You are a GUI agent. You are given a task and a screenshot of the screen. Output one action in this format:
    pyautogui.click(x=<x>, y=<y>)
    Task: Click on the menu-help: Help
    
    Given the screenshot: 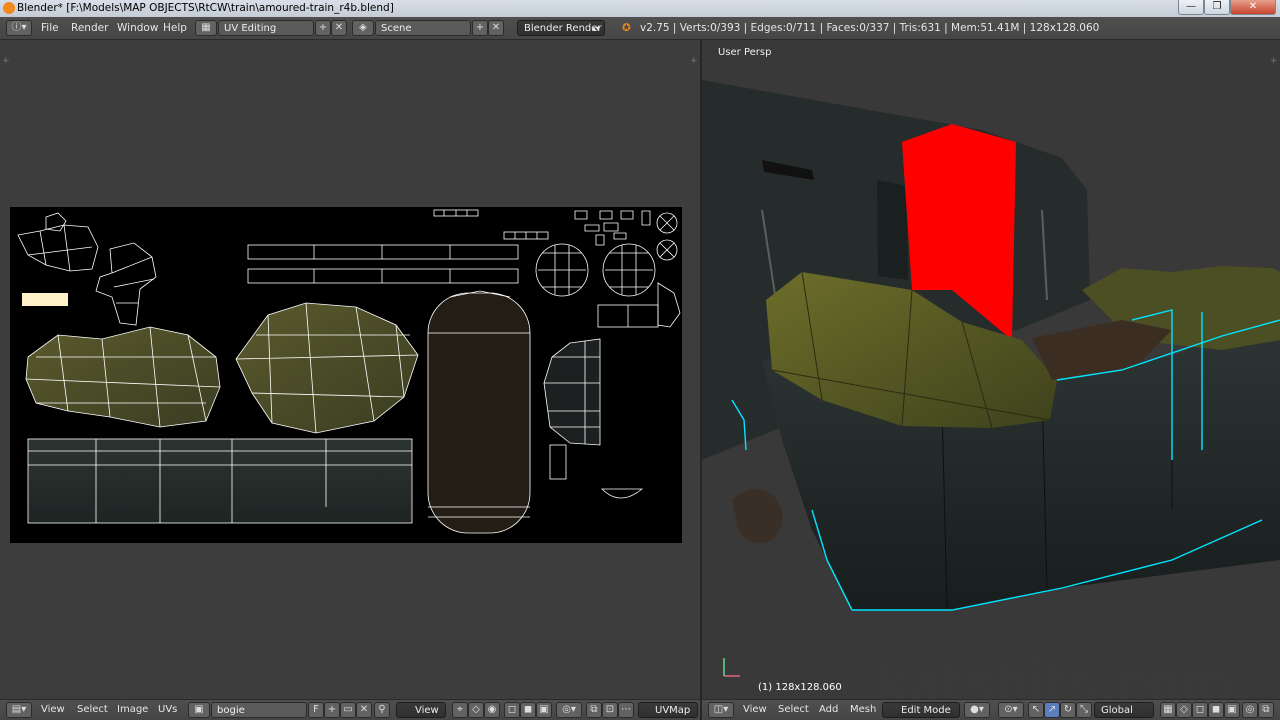 What is the action you would take?
    pyautogui.click(x=175, y=28)
    